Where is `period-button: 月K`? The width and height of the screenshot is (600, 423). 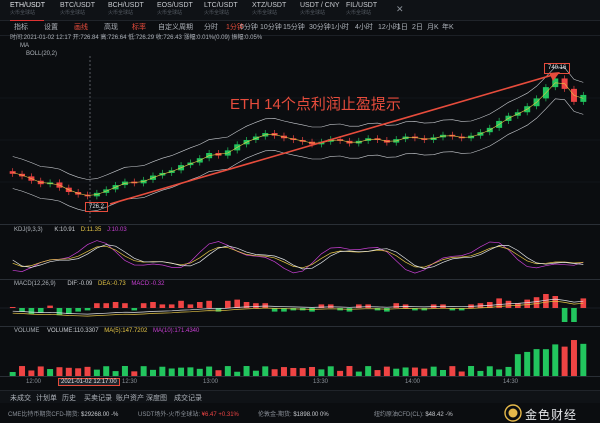 period-button: 月K is located at coordinates (433, 28).